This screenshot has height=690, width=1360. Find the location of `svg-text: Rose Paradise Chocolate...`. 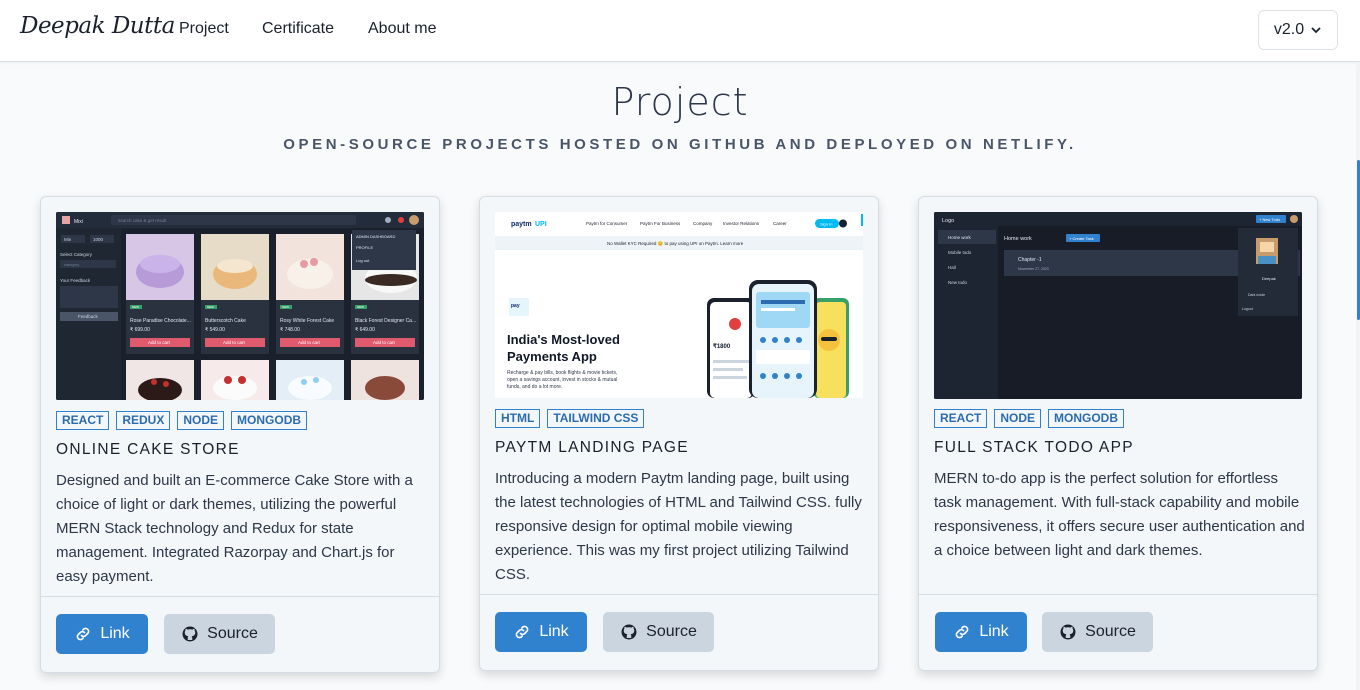

svg-text: Rose Paradise Chocolate... is located at coordinates (160, 321).